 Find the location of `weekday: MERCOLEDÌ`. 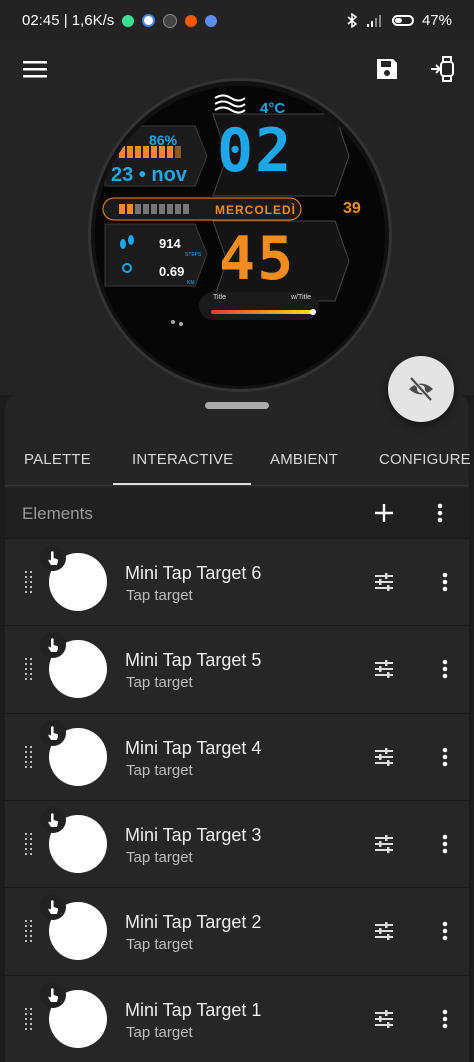

weekday: MERCOLEDÌ is located at coordinates (255, 210).